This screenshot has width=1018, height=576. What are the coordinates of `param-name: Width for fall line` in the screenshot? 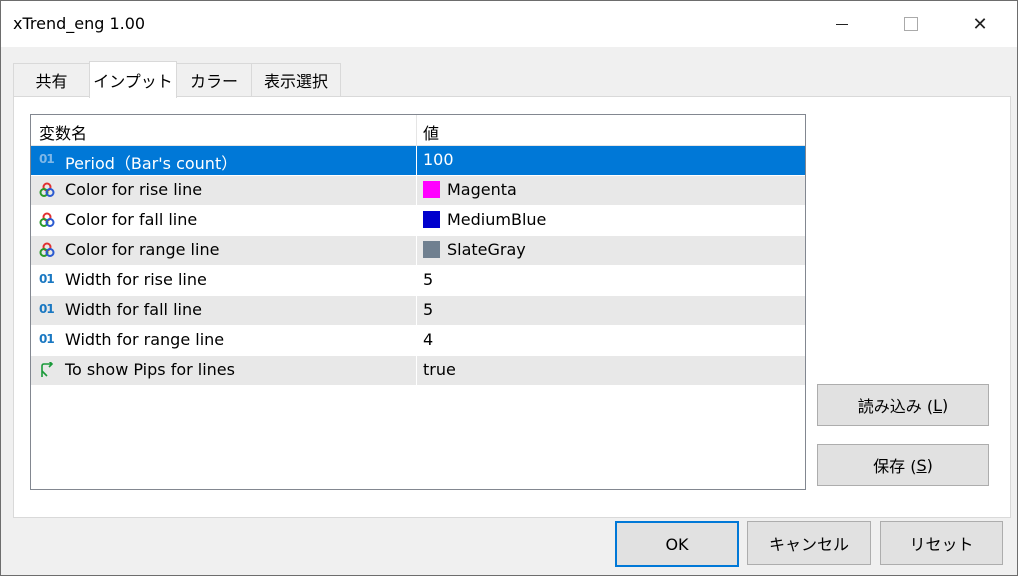 It's located at (133, 309).